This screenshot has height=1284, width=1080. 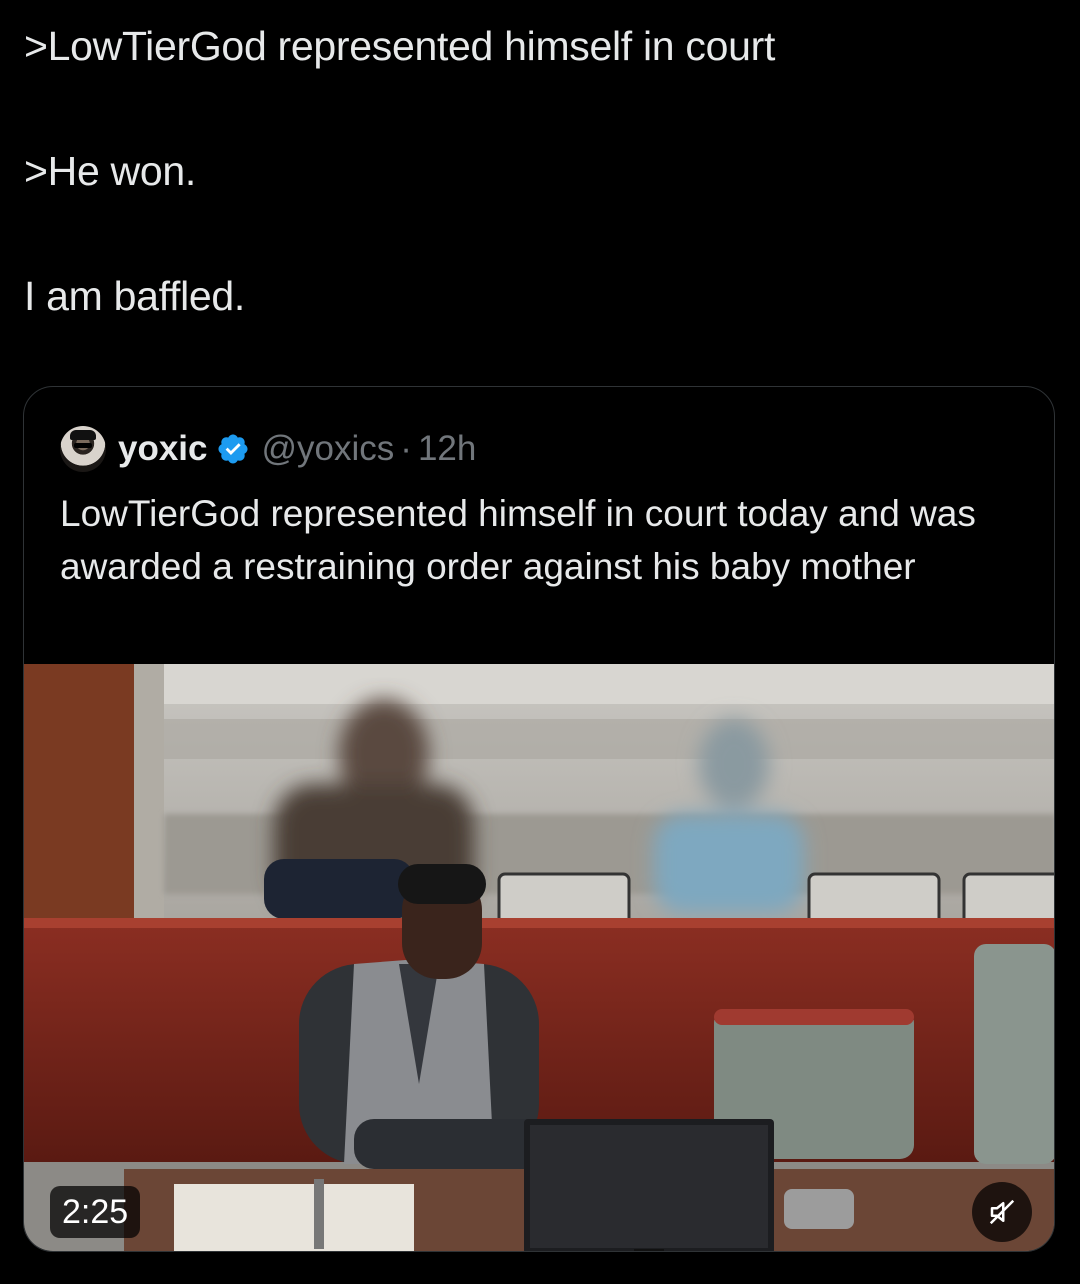 I want to click on handle: @yoxics, so click(x=328, y=449).